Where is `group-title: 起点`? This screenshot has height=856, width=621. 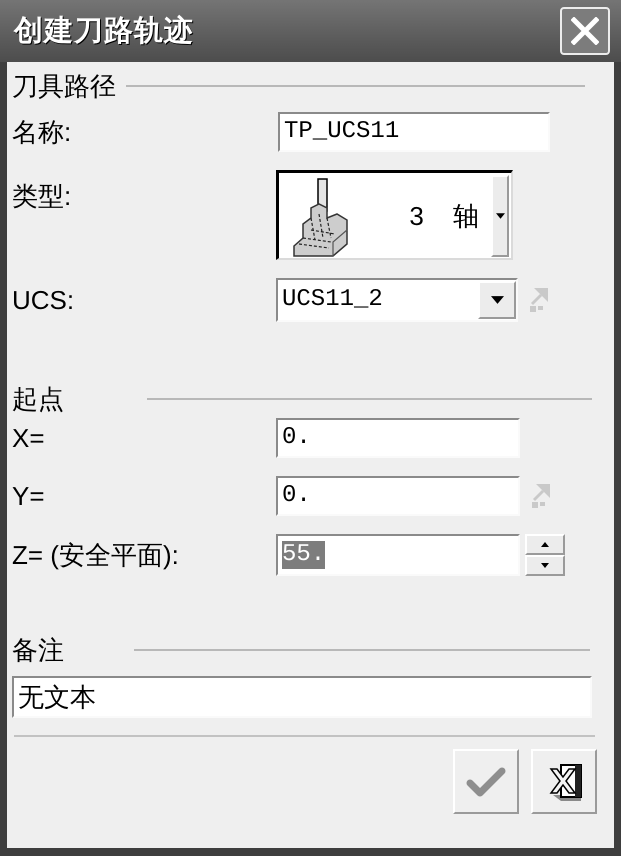
group-title: 起点 is located at coordinates (38, 399).